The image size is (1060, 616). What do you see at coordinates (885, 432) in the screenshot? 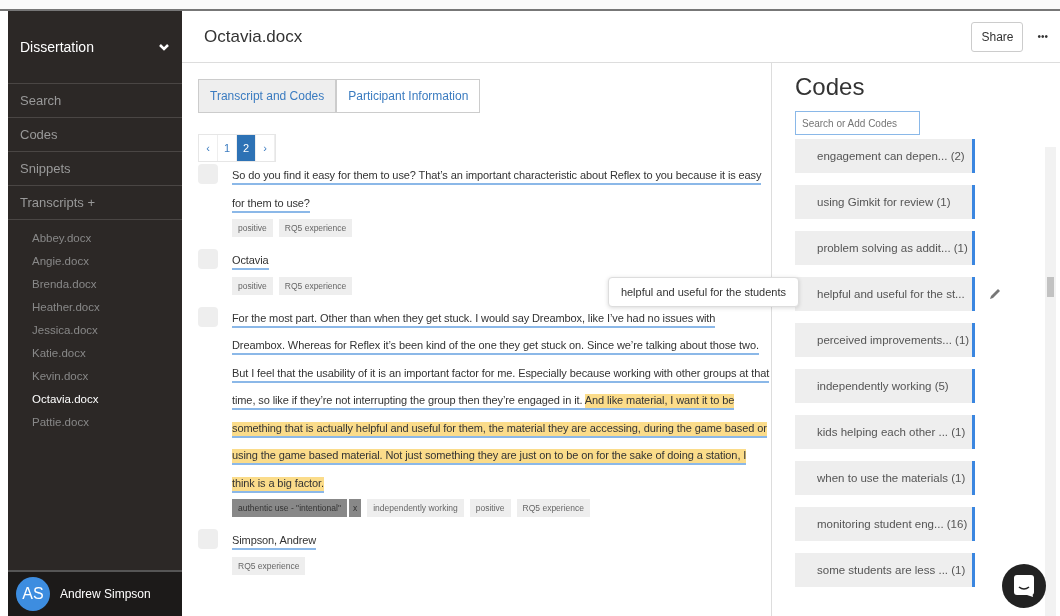
I see `code-item: kids helping each other ... (1)` at bounding box center [885, 432].